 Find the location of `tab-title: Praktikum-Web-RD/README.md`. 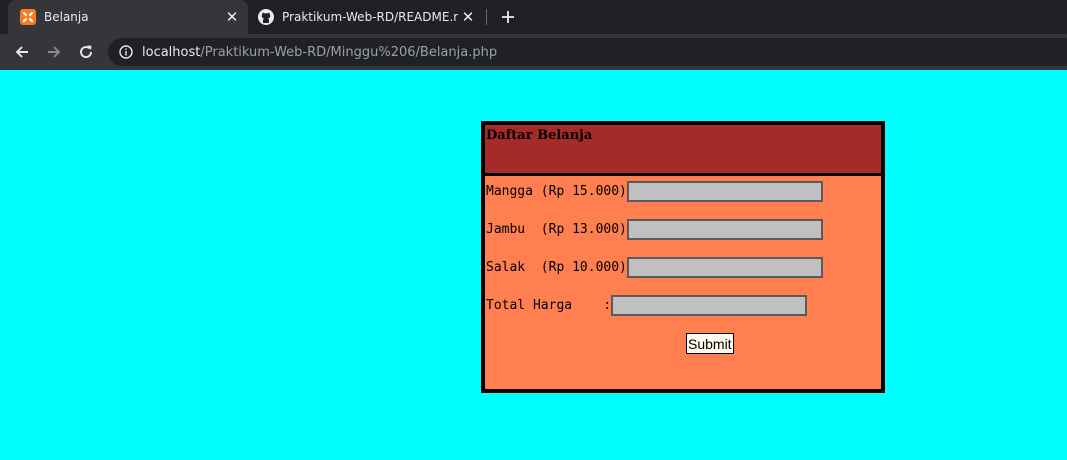

tab-title: Praktikum-Web-RD/README.md is located at coordinates (370, 17).